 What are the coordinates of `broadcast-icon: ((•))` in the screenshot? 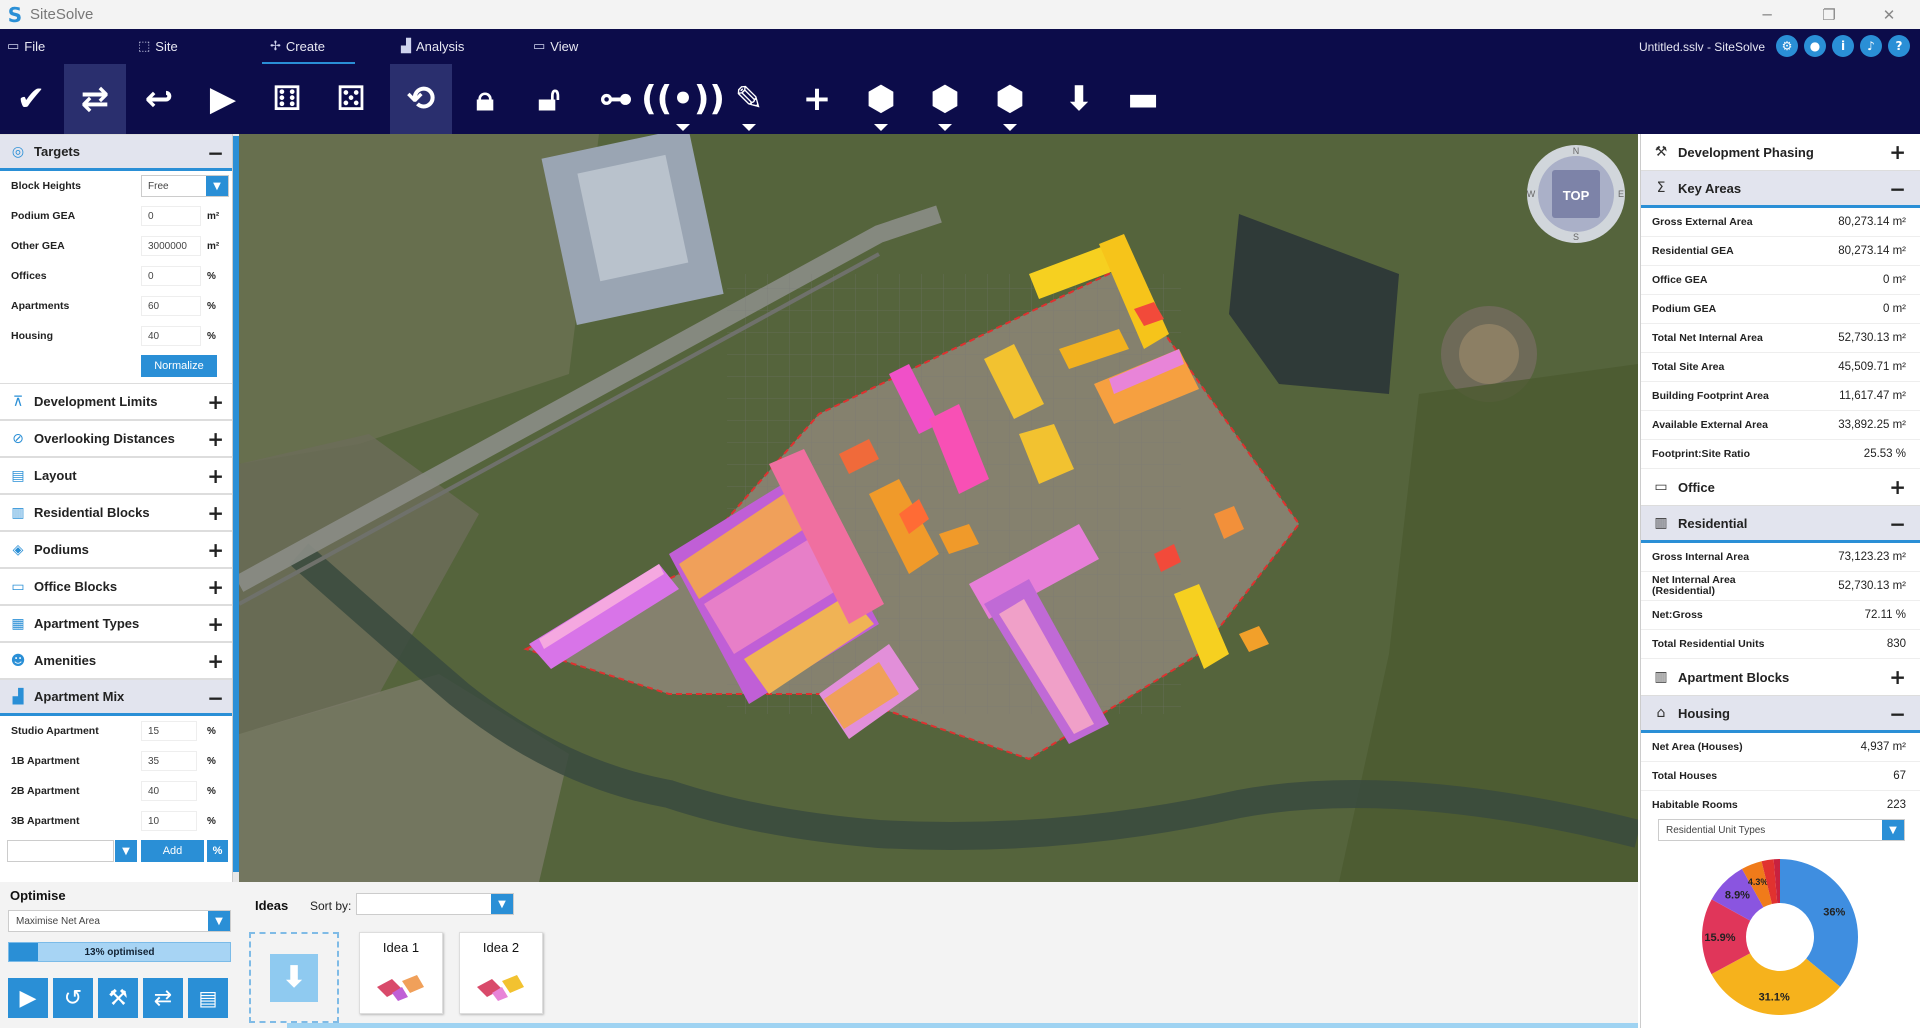 It's located at (683, 99).